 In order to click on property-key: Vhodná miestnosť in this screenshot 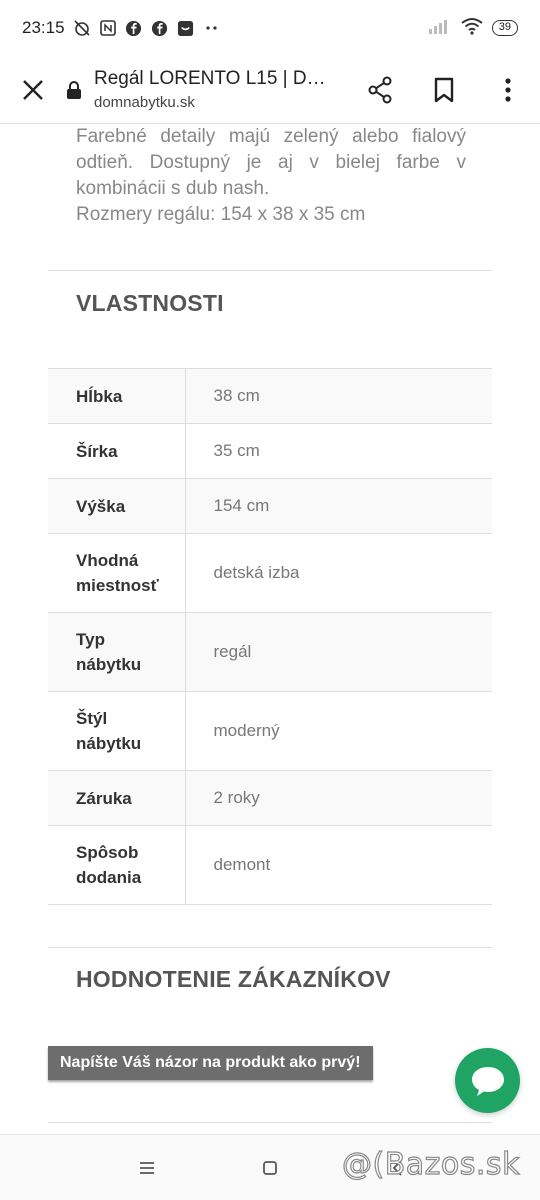, I will do `click(117, 573)`.